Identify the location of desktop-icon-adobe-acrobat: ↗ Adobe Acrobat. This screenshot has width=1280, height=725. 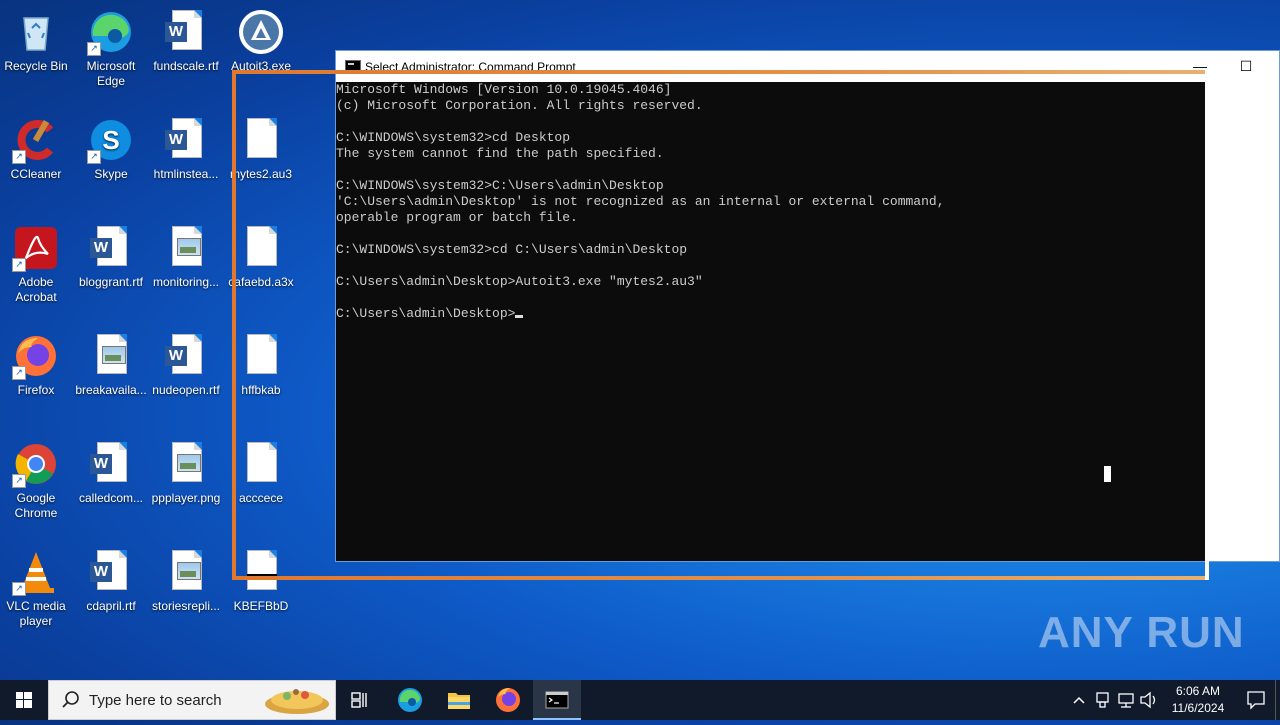
(36, 264).